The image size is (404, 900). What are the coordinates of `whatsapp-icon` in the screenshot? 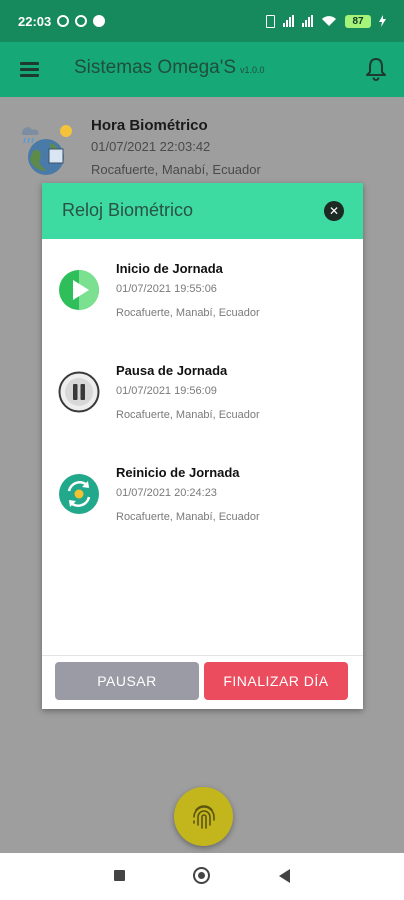 It's located at (81, 21).